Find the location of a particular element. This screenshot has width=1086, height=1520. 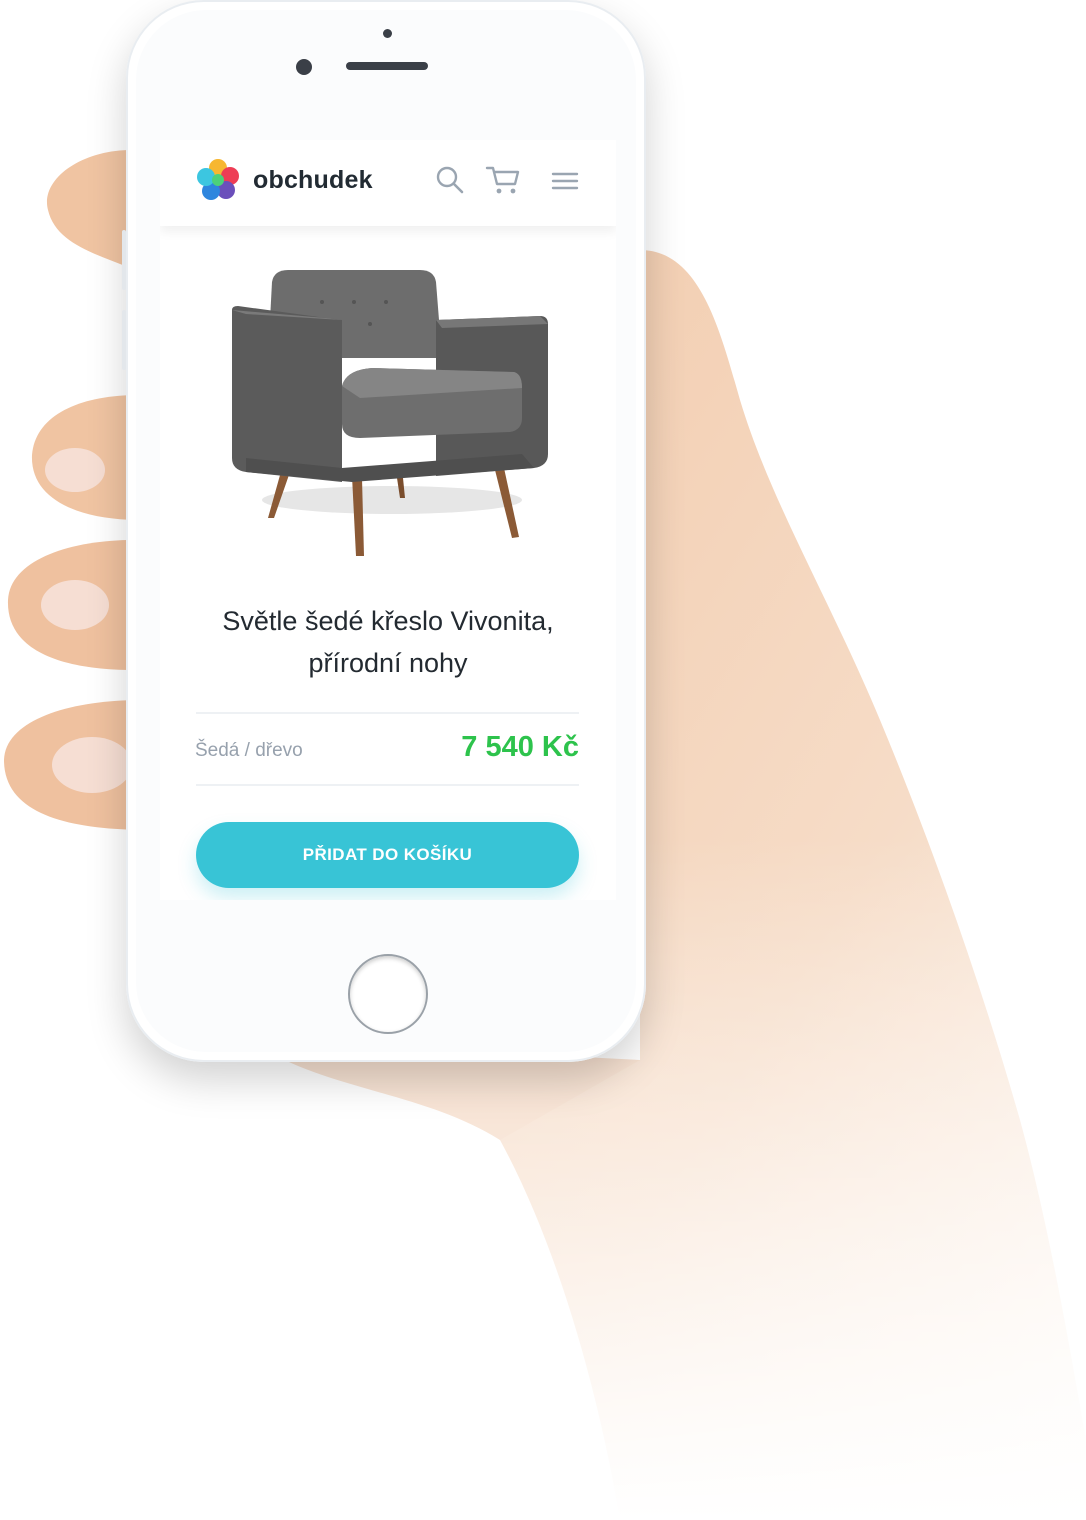

brand-name: obchudek is located at coordinates (313, 180).